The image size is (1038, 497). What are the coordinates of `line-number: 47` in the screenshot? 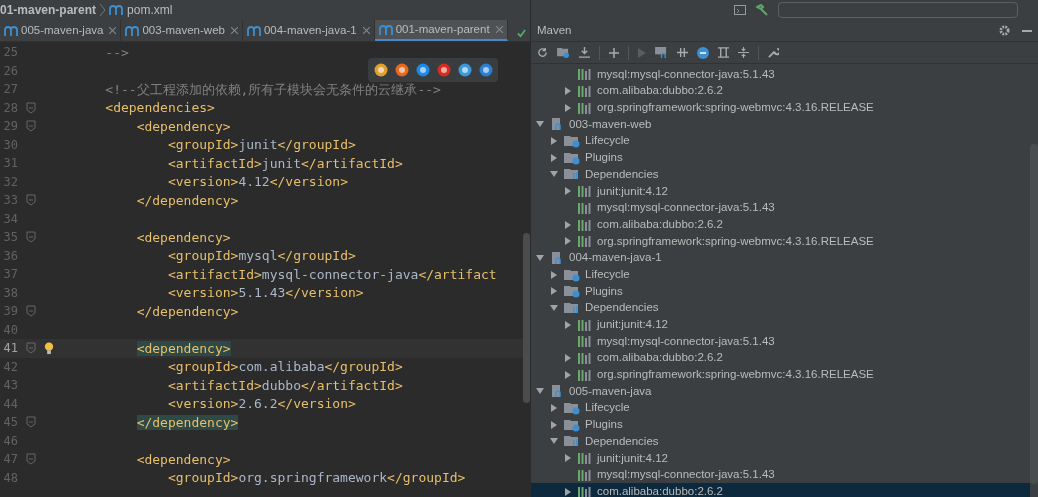 It's located at (10, 460).